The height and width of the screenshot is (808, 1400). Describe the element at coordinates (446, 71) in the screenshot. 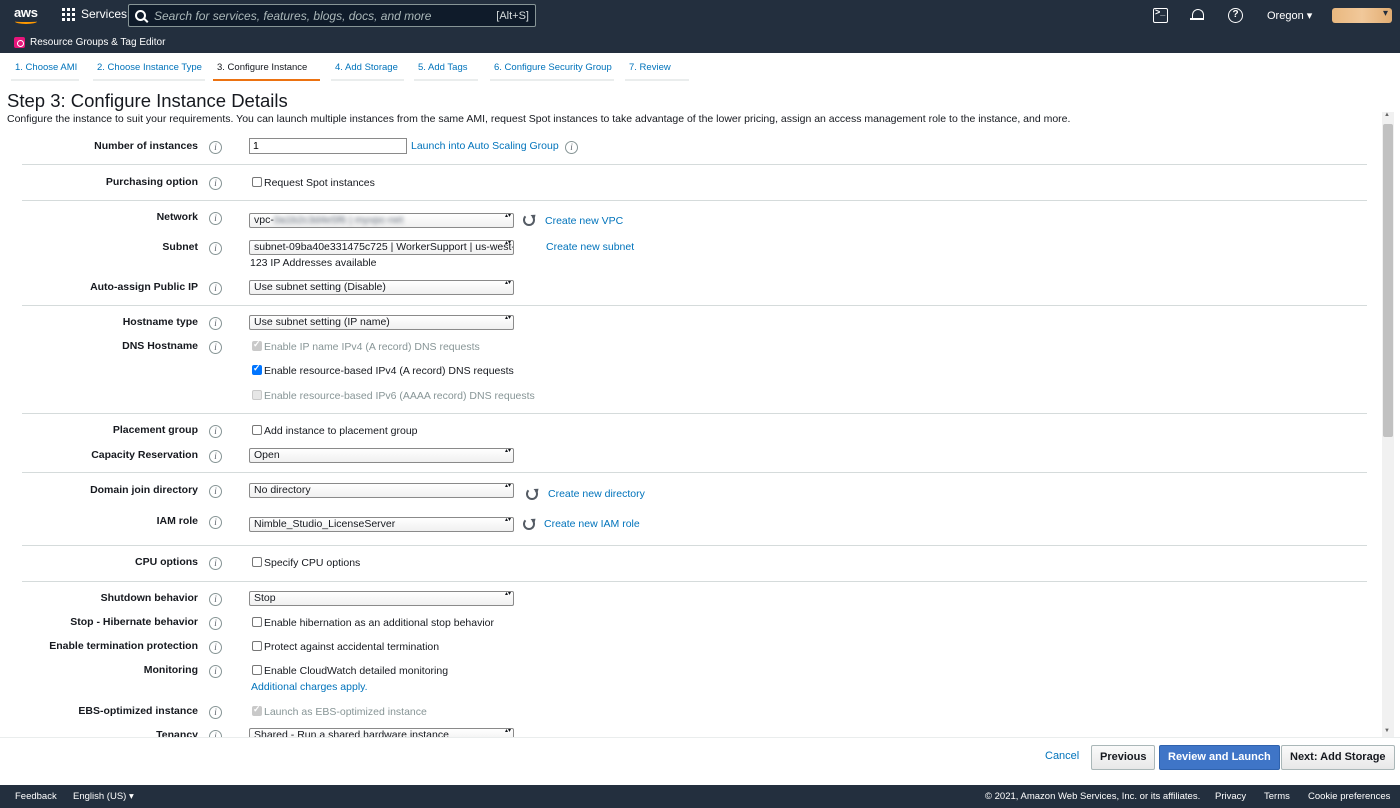

I see `tab-add-tags: 5. Add Tags` at that location.